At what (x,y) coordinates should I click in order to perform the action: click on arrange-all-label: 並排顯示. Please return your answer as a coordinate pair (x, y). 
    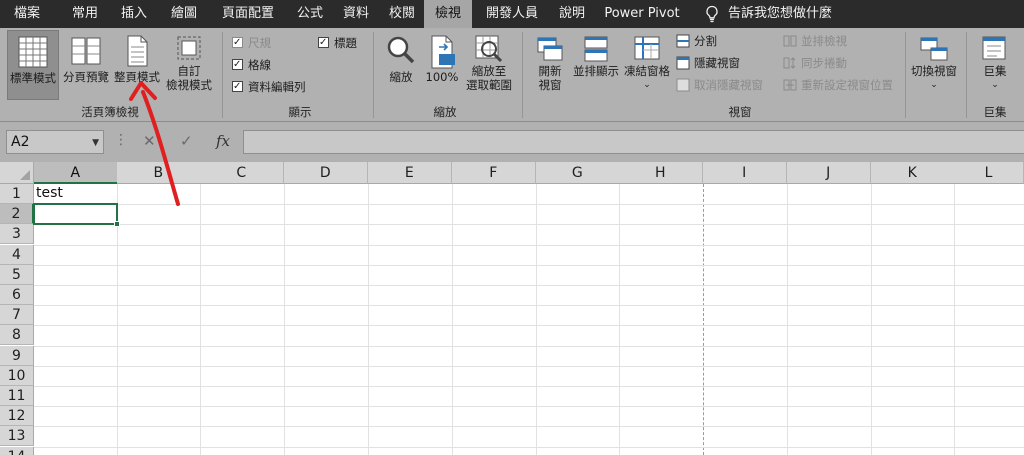
    Looking at the image, I should click on (596, 71).